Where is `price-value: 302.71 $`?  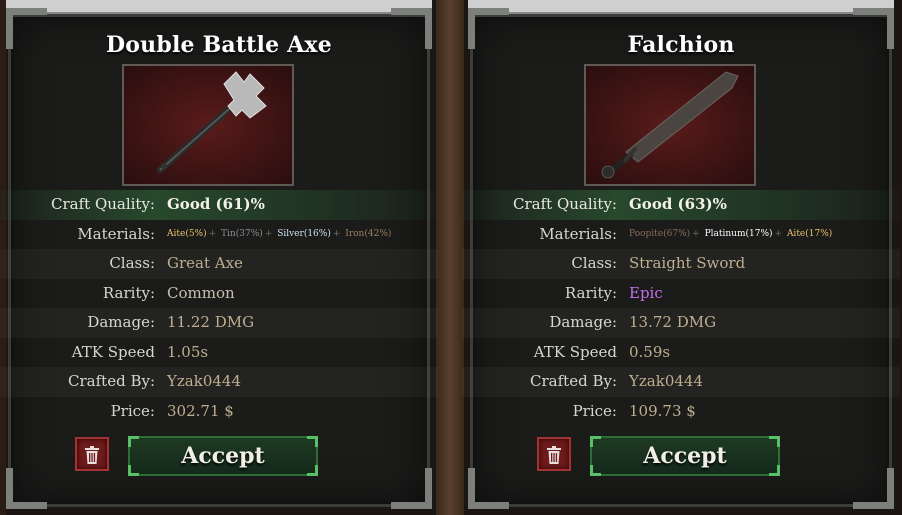
price-value: 302.71 $ is located at coordinates (200, 410).